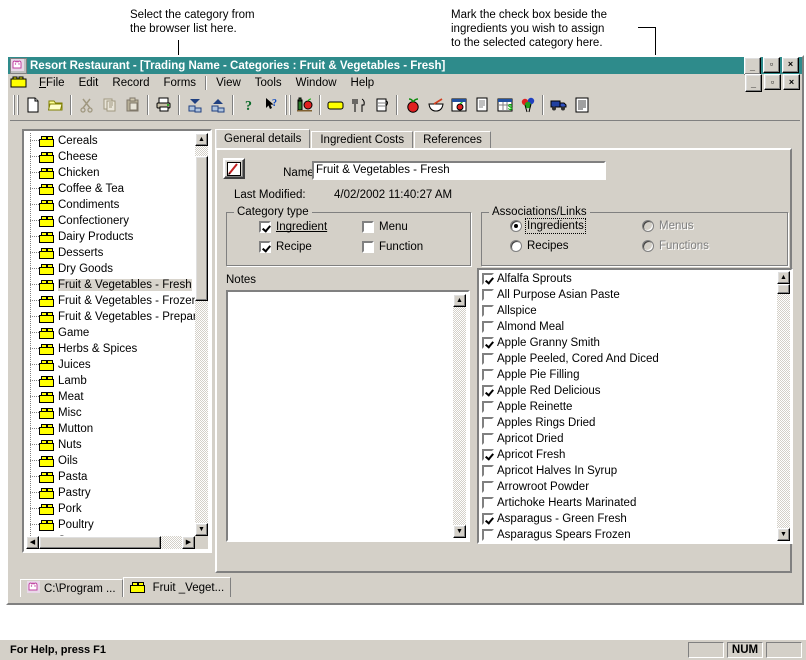  I want to click on scroll-thumb-h, so click(100, 542).